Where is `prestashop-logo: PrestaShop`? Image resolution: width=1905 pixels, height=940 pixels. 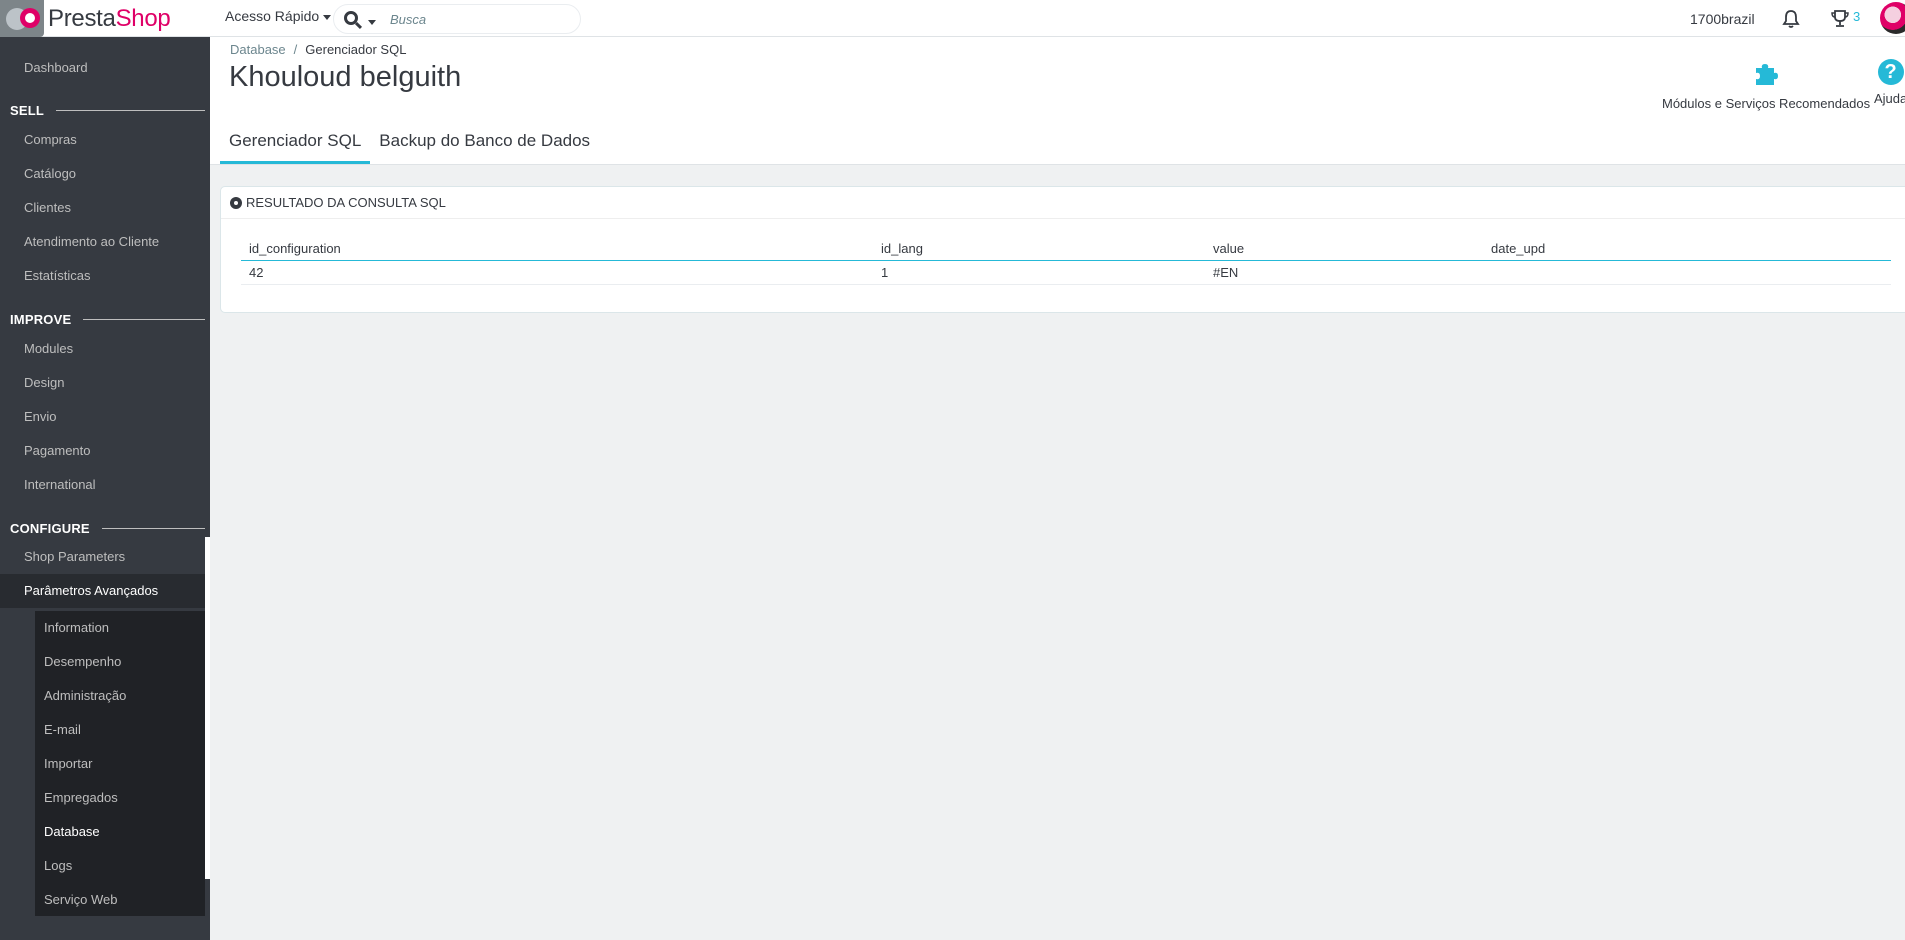
prestashop-logo: PrestaShop is located at coordinates (105, 18).